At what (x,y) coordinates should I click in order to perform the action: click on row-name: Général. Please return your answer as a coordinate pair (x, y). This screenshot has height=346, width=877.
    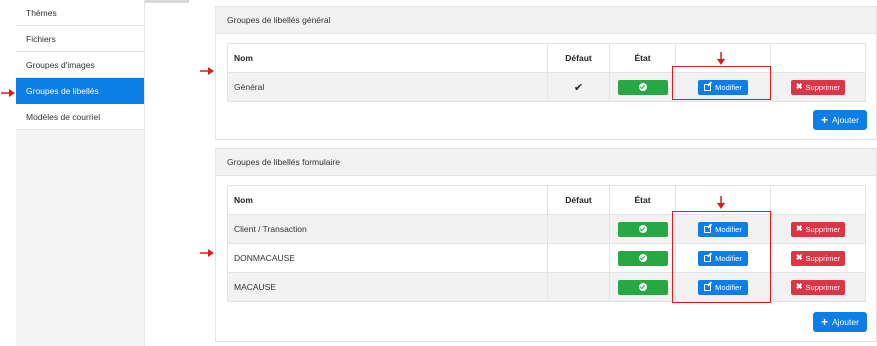
    Looking at the image, I should click on (387, 87).